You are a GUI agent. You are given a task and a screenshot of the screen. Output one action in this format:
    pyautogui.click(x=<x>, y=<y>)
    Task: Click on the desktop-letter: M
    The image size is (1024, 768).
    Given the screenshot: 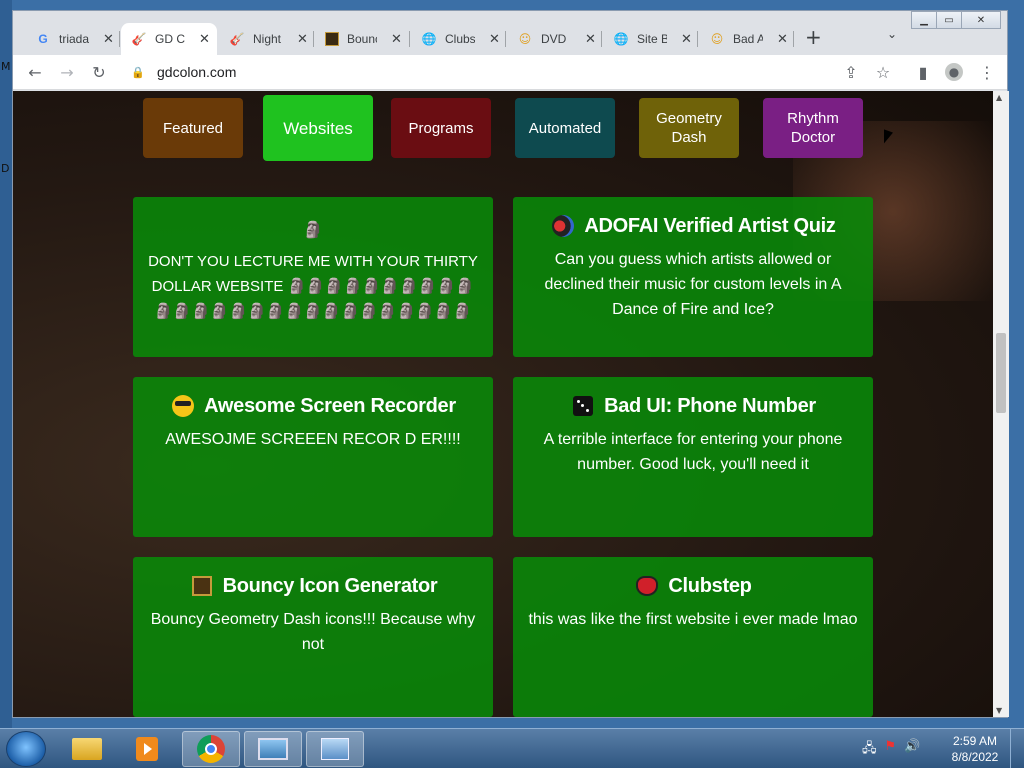 What is the action you would take?
    pyautogui.click(x=6, y=66)
    